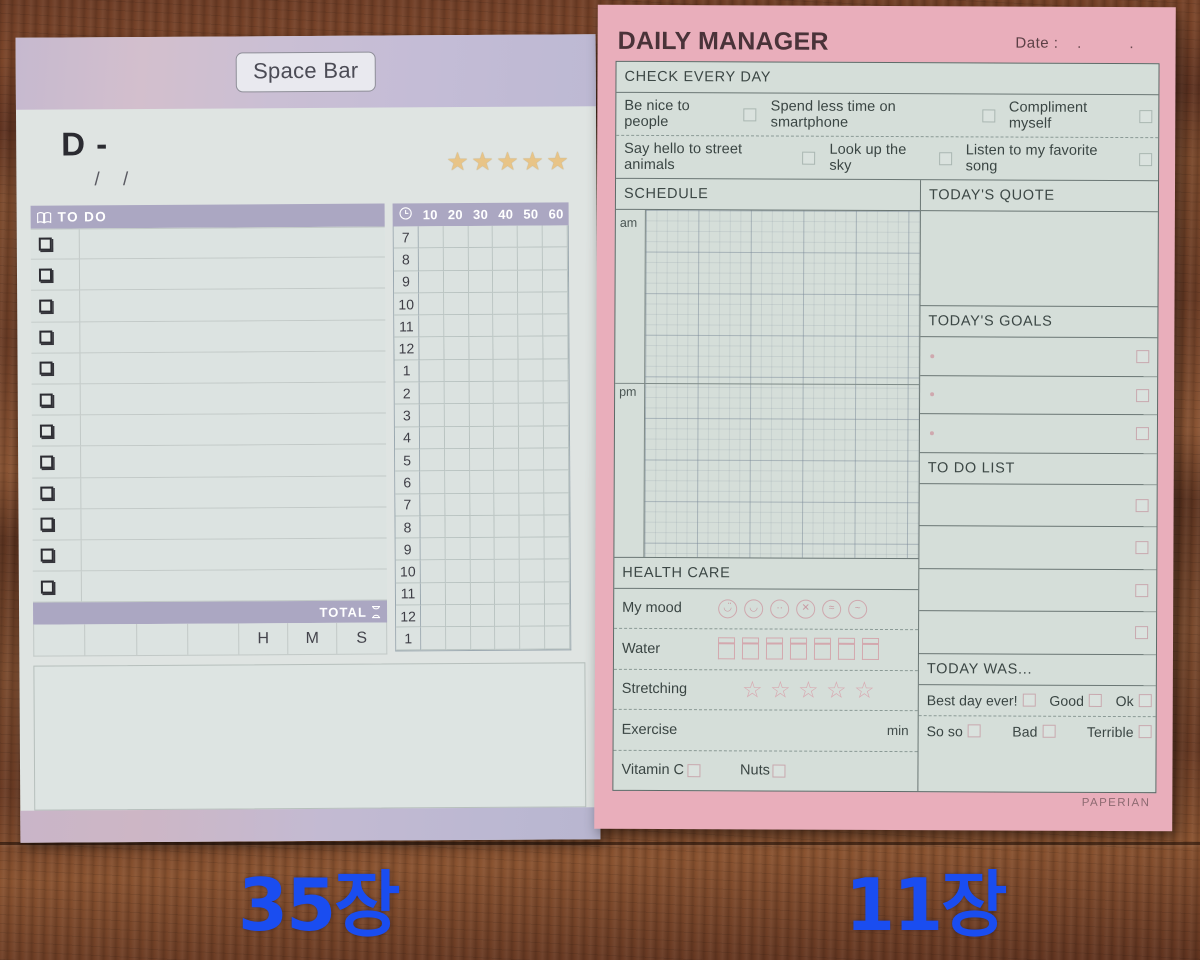 The image size is (1200, 960). Describe the element at coordinates (481, 326) in the screenshot. I see `time-grid-row: 11` at that location.